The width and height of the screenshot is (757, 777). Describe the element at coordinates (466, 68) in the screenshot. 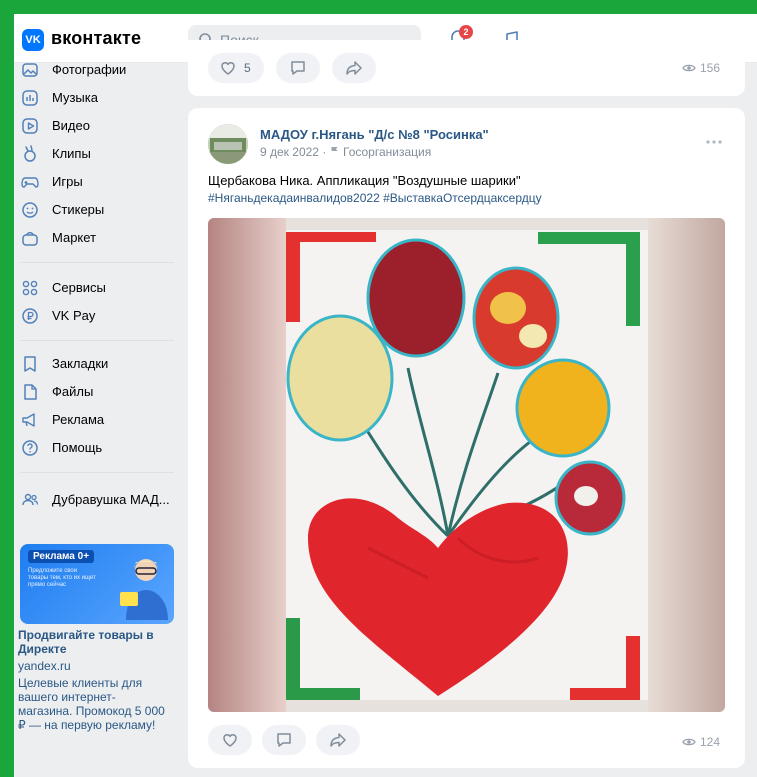

I see `previous-post: 5 156` at that location.